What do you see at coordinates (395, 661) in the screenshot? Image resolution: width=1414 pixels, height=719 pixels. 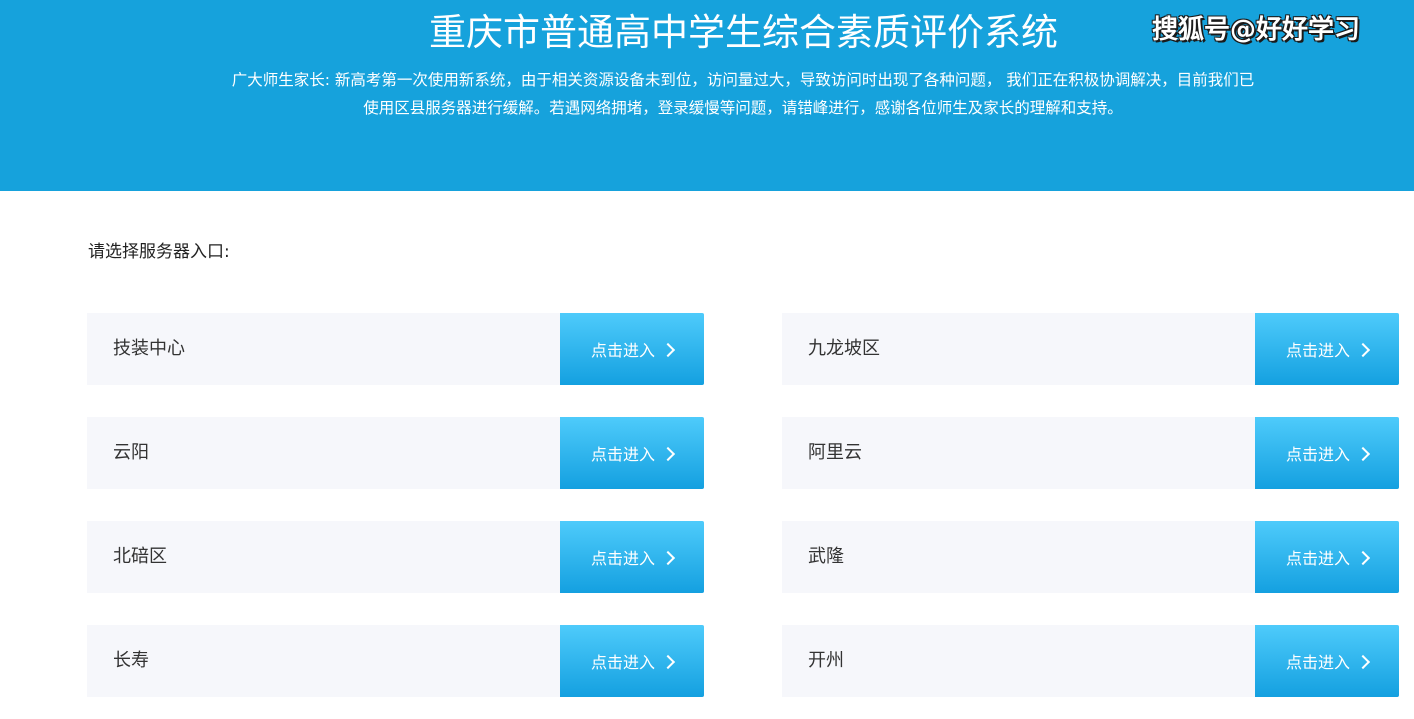 I see `server-entry: 长寿 点击进入` at bounding box center [395, 661].